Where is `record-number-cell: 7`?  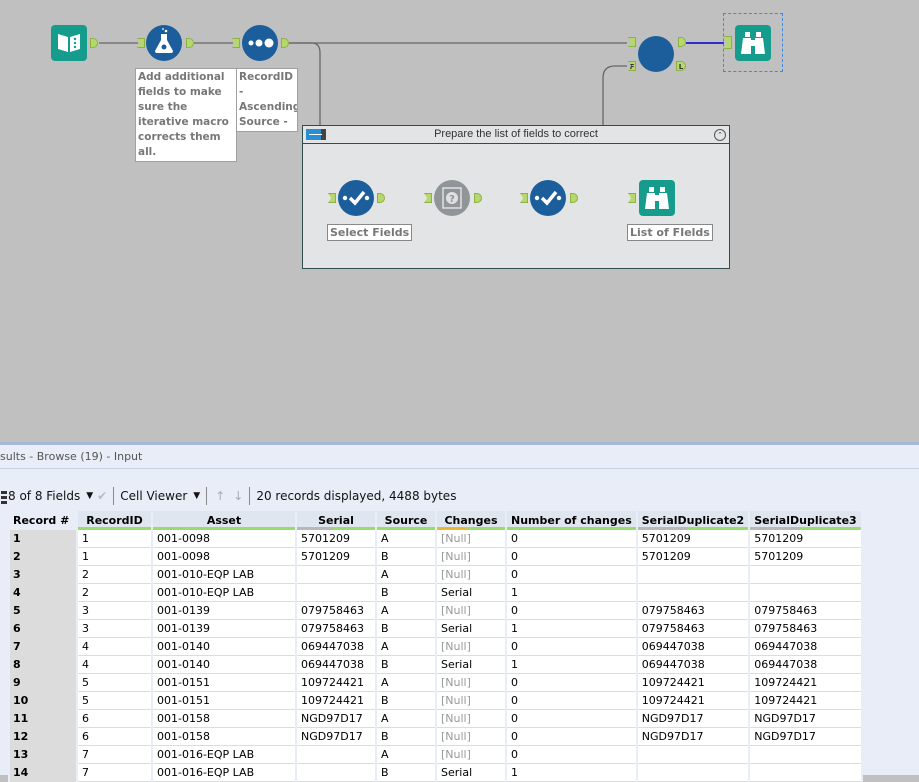 record-number-cell: 7 is located at coordinates (43, 647).